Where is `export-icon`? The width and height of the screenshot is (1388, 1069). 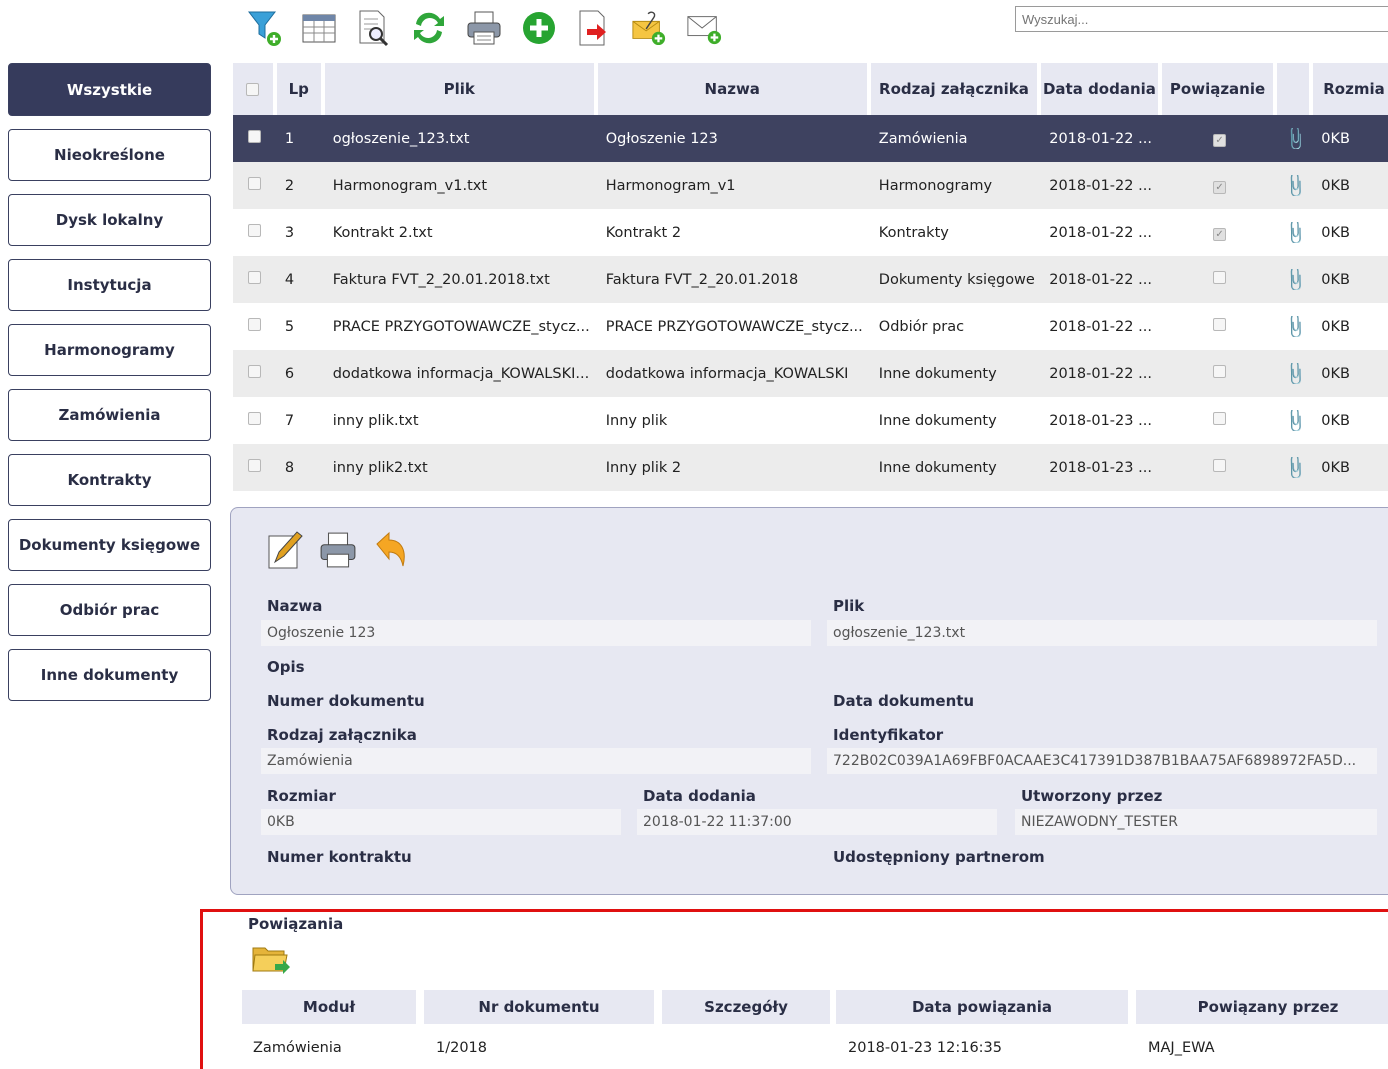 export-icon is located at coordinates (594, 28).